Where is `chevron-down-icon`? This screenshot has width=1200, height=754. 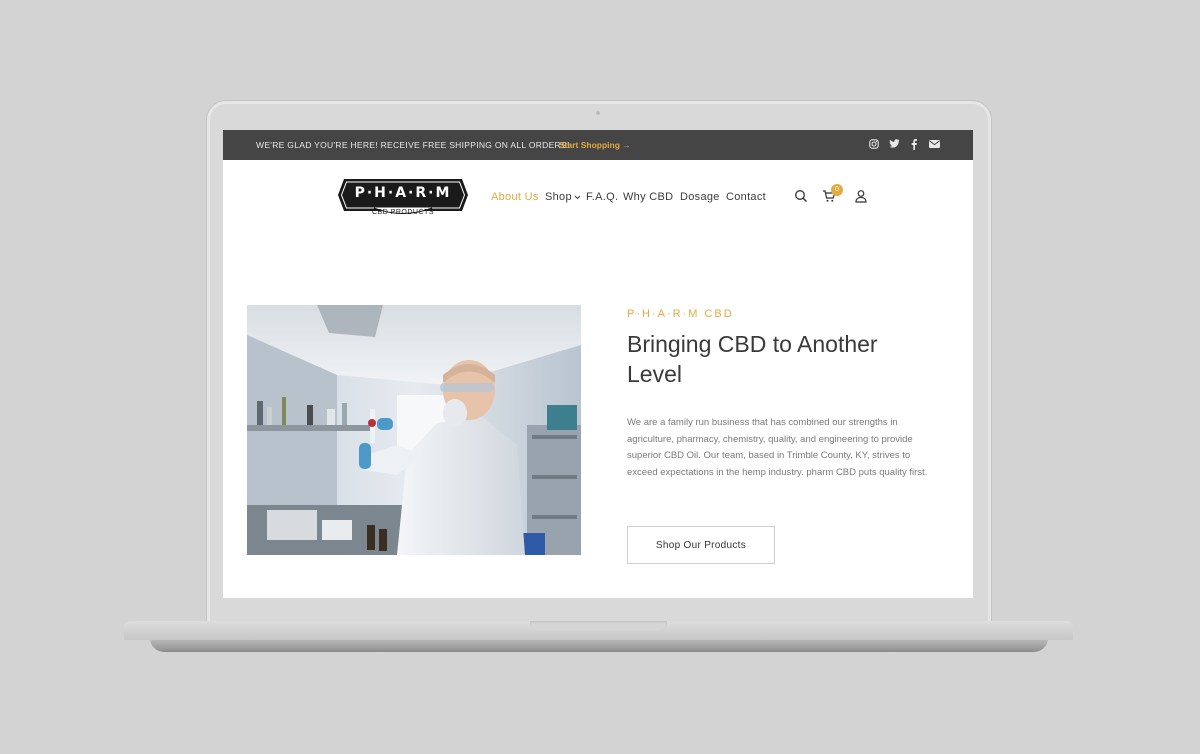
chevron-down-icon is located at coordinates (577, 197).